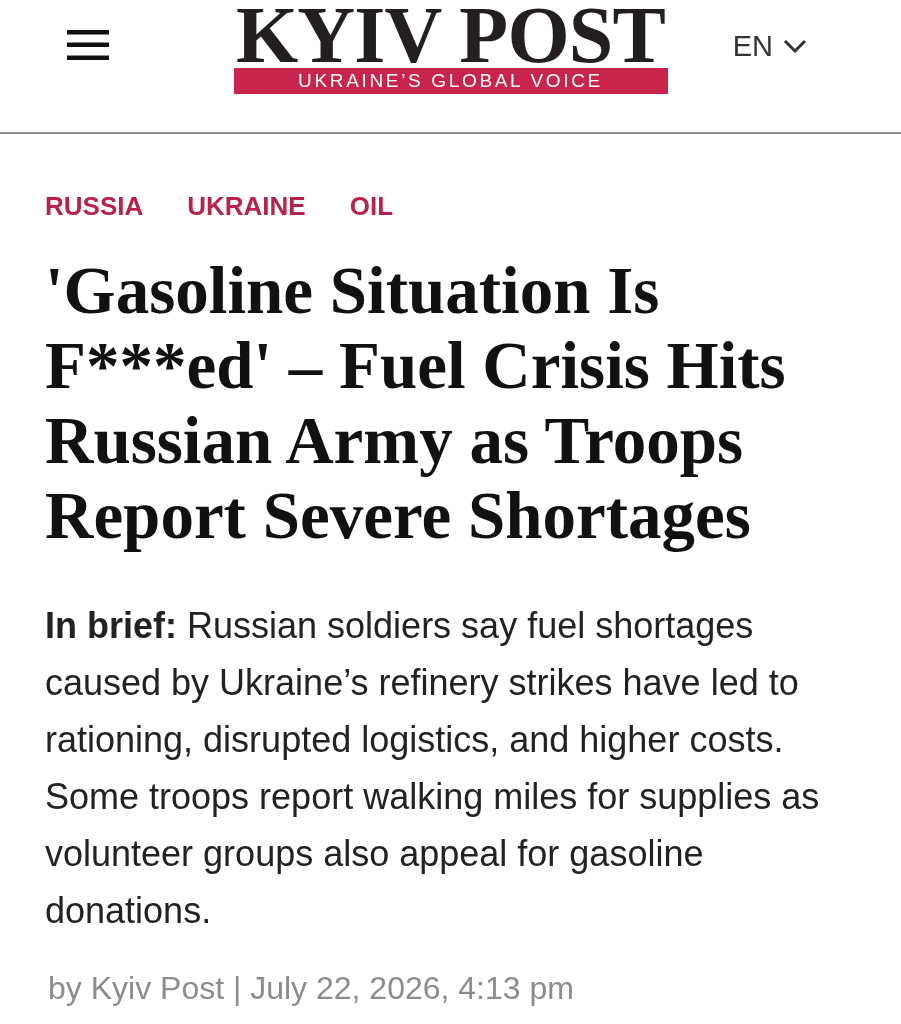 Image resolution: width=901 pixels, height=1024 pixels. What do you see at coordinates (246, 206) in the screenshot?
I see `tag-link: UKRAINE` at bounding box center [246, 206].